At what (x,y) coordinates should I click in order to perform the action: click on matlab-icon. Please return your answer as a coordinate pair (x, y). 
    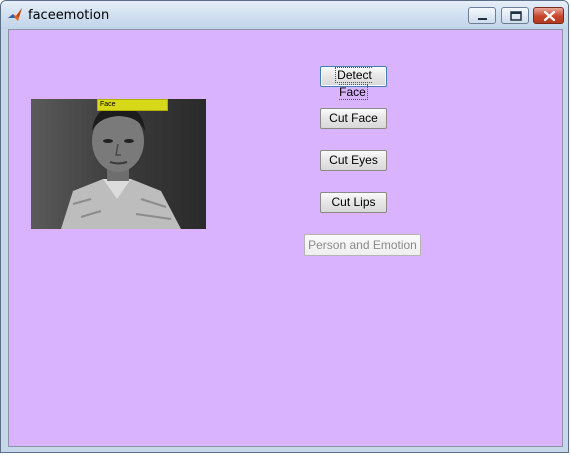
    Looking at the image, I should click on (15, 15).